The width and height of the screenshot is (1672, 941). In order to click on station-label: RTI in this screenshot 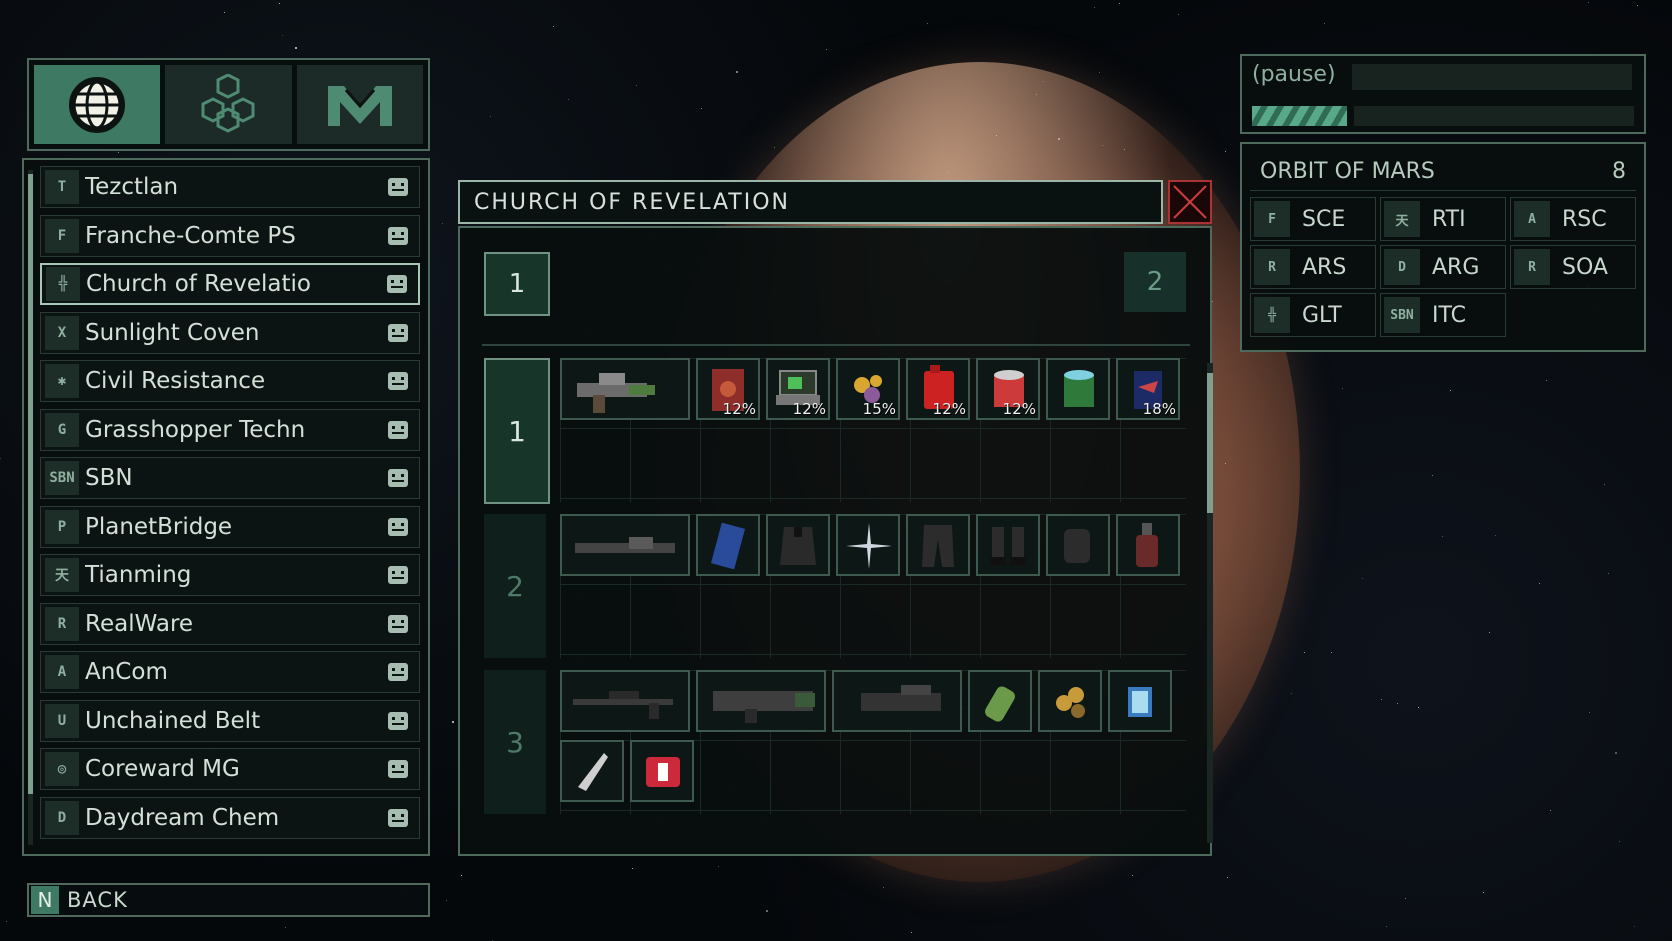, I will do `click(1449, 219)`.